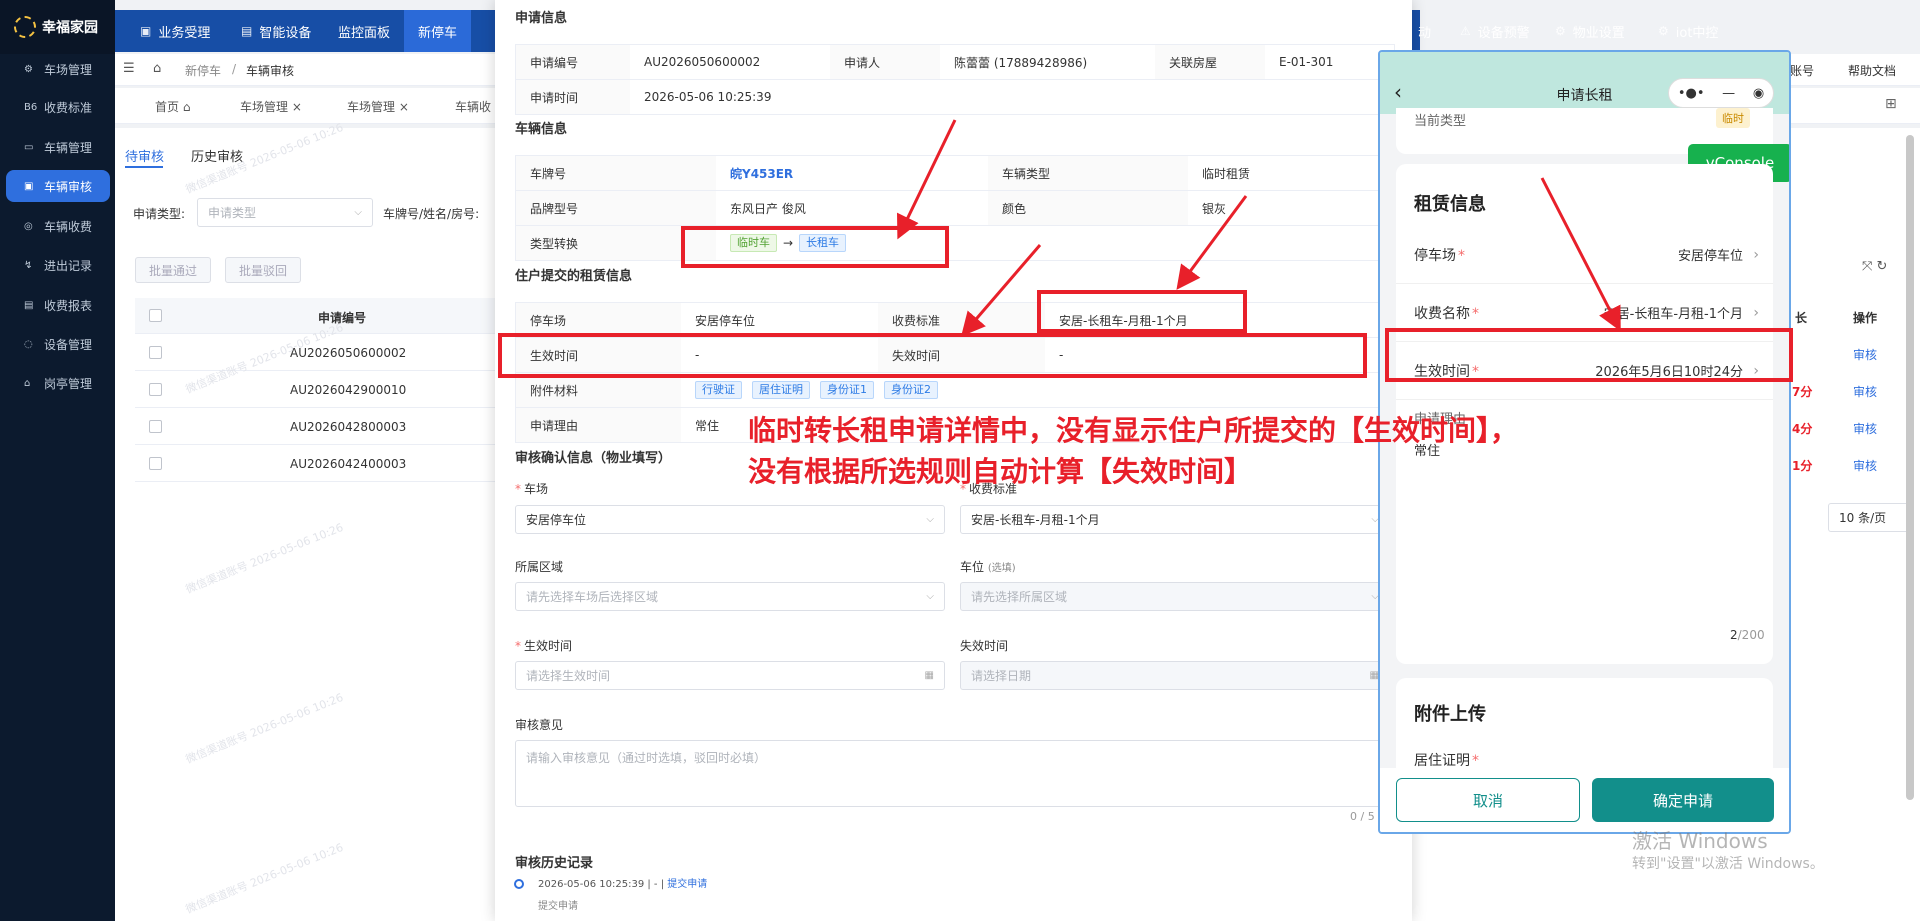 The image size is (1920, 921). What do you see at coordinates (1212, 242) in the screenshot?
I see `arrow-std` at bounding box center [1212, 242].